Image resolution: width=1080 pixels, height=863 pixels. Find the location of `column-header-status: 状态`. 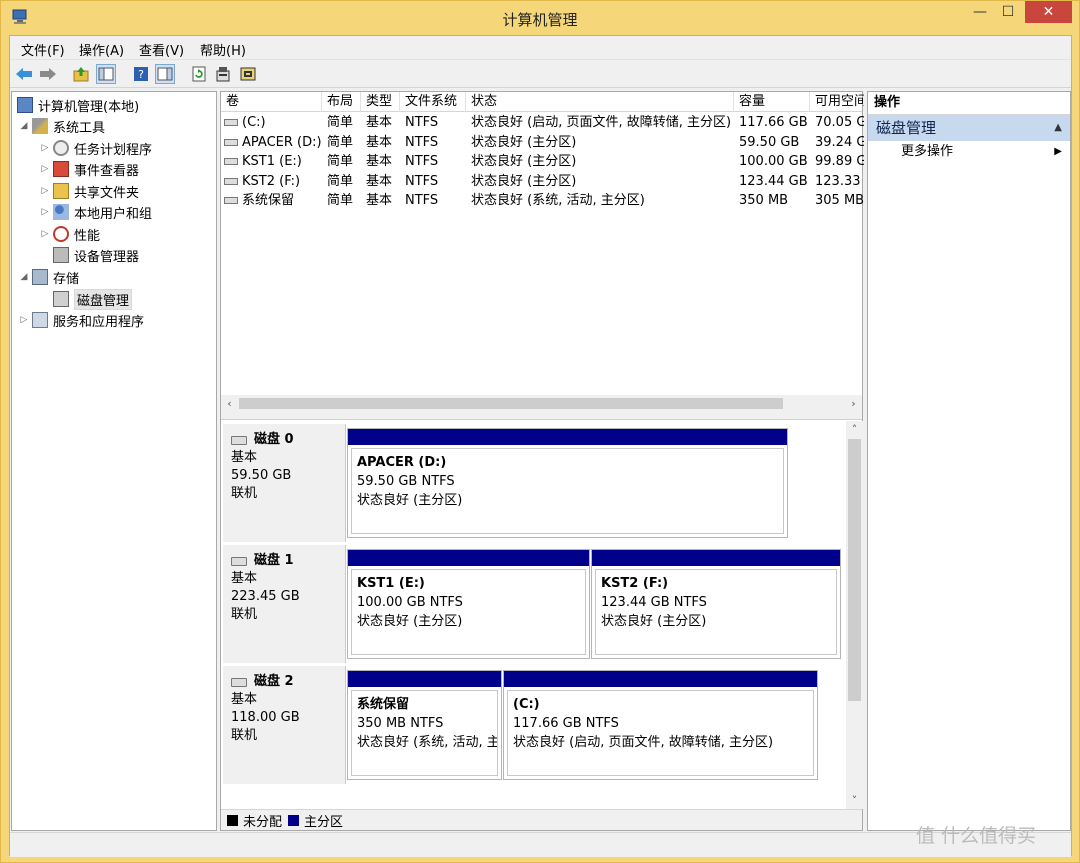

column-header-status: 状态 is located at coordinates (600, 102).